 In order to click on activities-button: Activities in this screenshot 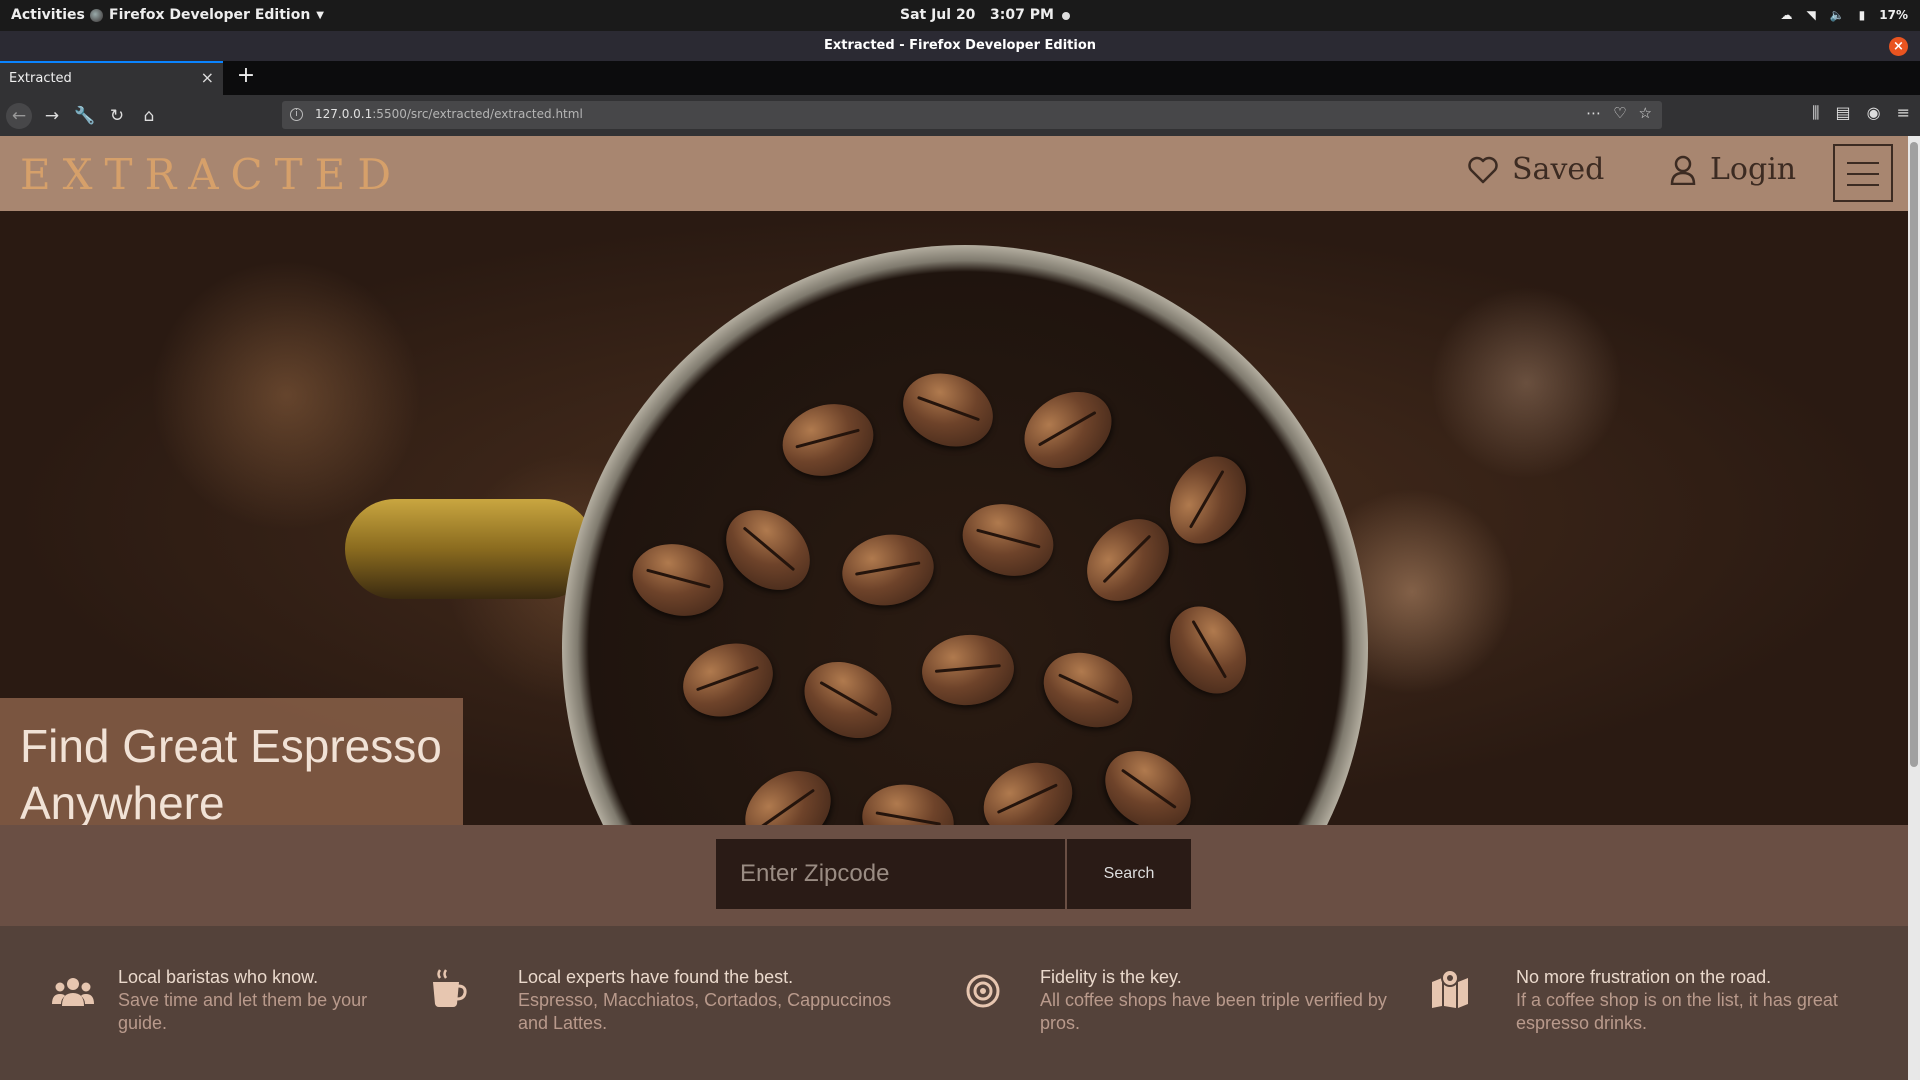, I will do `click(48, 15)`.